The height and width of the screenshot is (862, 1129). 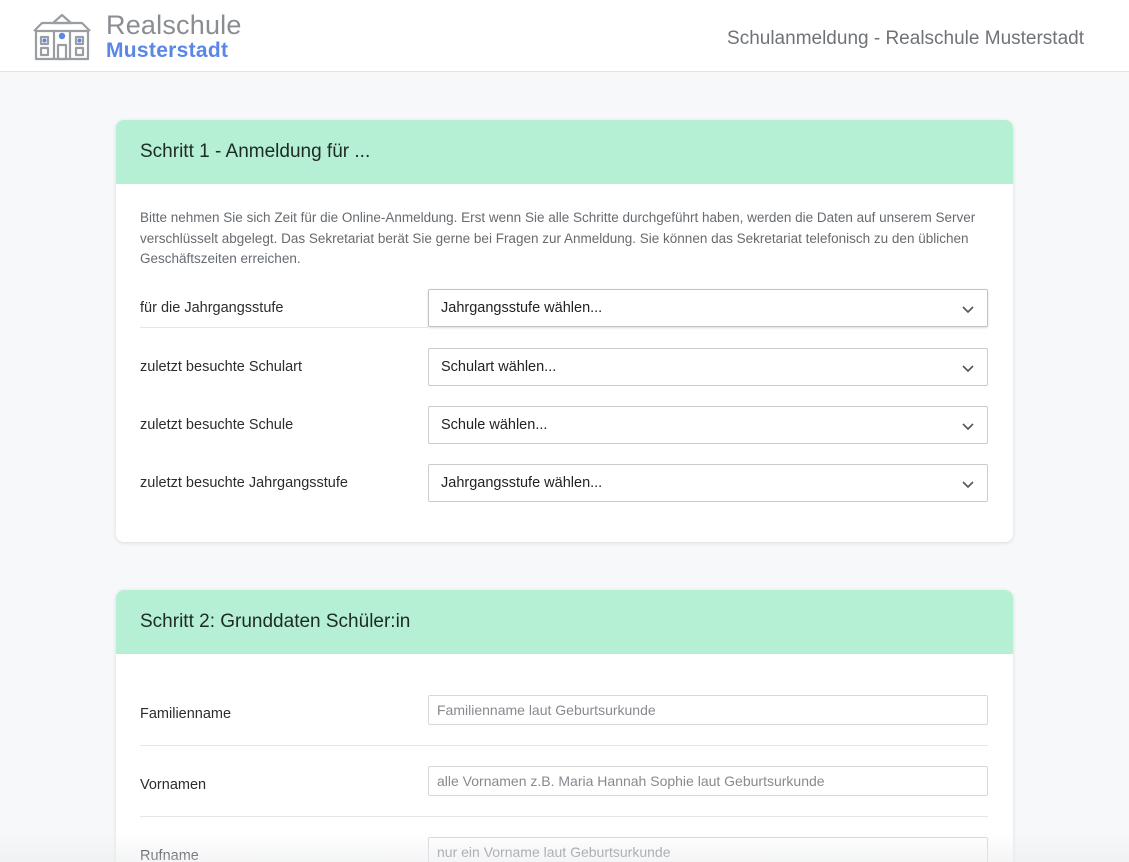 I want to click on page-title: Schulanmeldung - Realschule Musterstadt, so click(x=905, y=38).